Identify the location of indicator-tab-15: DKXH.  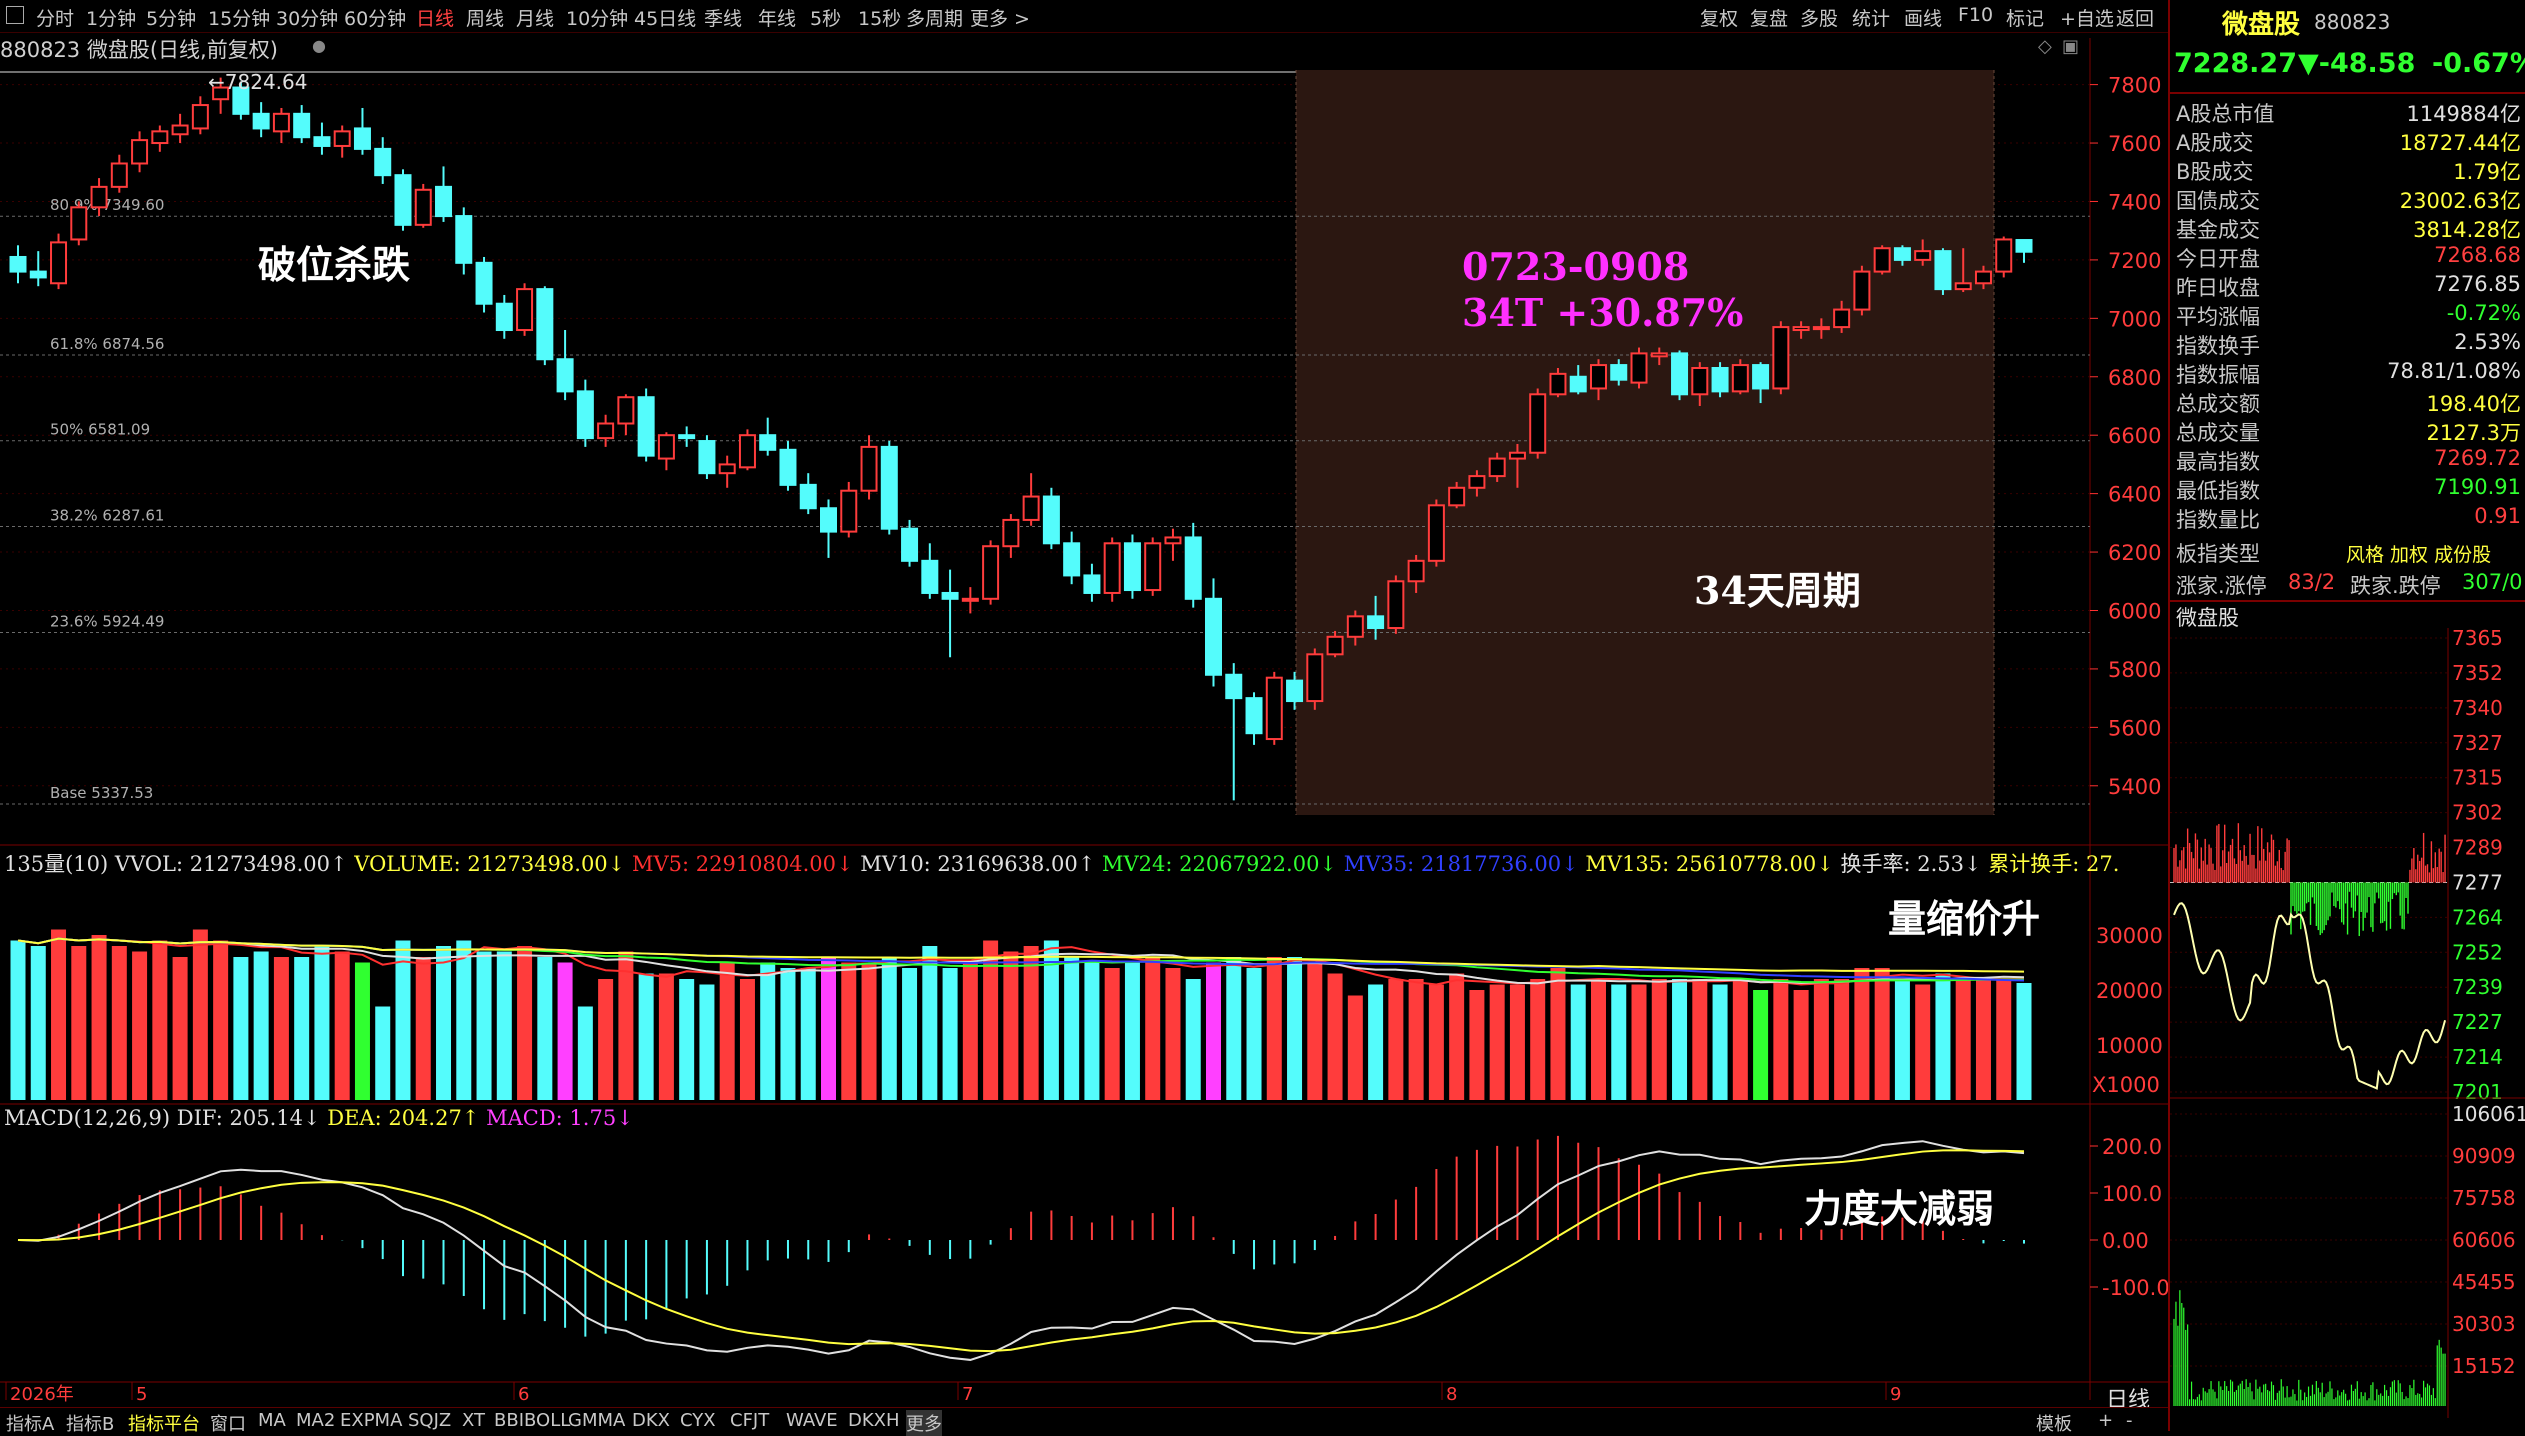
(874, 1420).